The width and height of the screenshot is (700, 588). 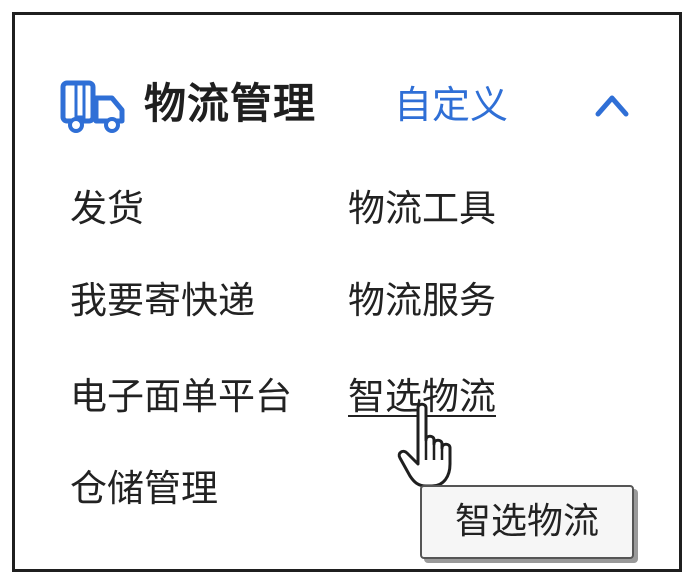 I want to click on menu-item-send-express: 我要寄快递, so click(x=162, y=301).